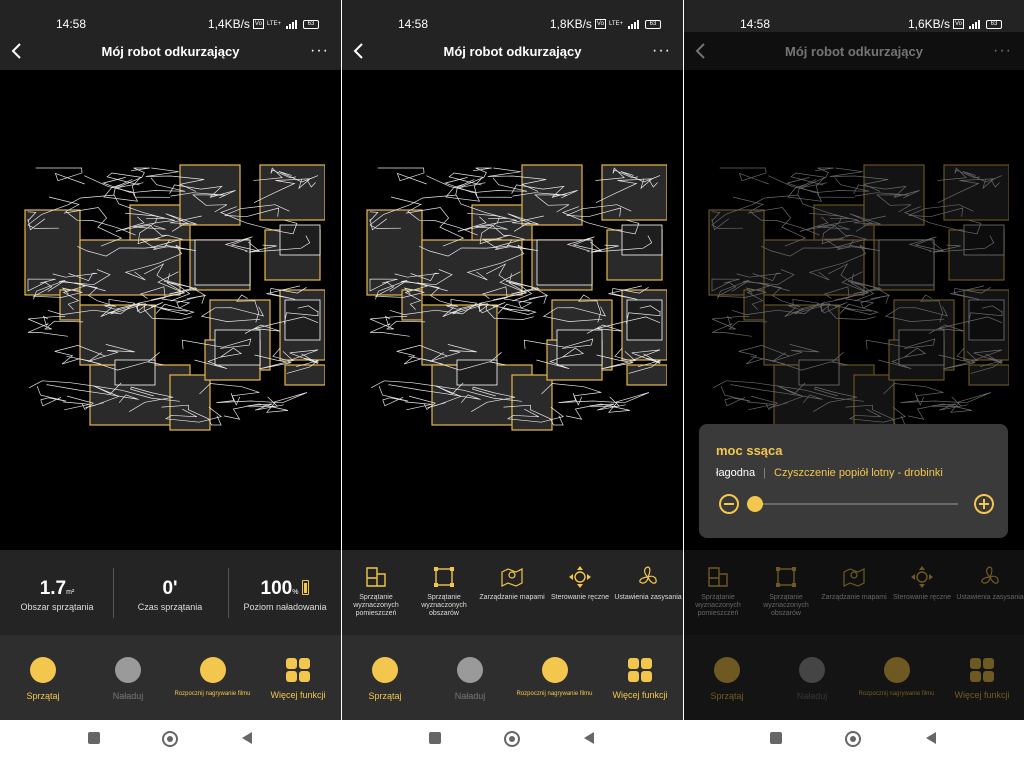 The height and width of the screenshot is (759, 1024). I want to click on page-title: Mój robot odkurzający, so click(512, 51).